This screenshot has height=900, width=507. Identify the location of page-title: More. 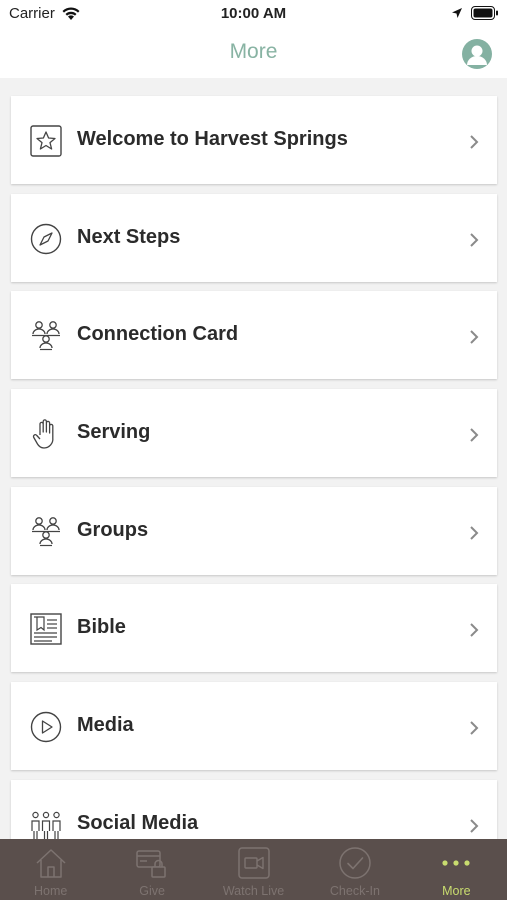
(253, 51).